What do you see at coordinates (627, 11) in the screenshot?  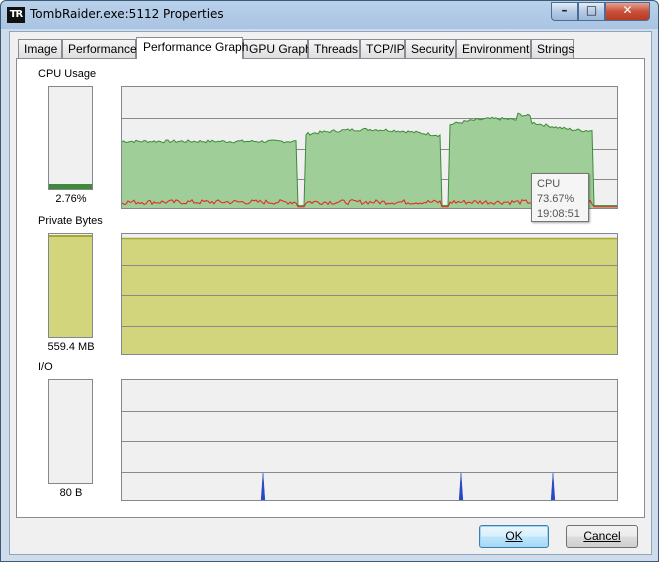 I see `close-button: ✕` at bounding box center [627, 11].